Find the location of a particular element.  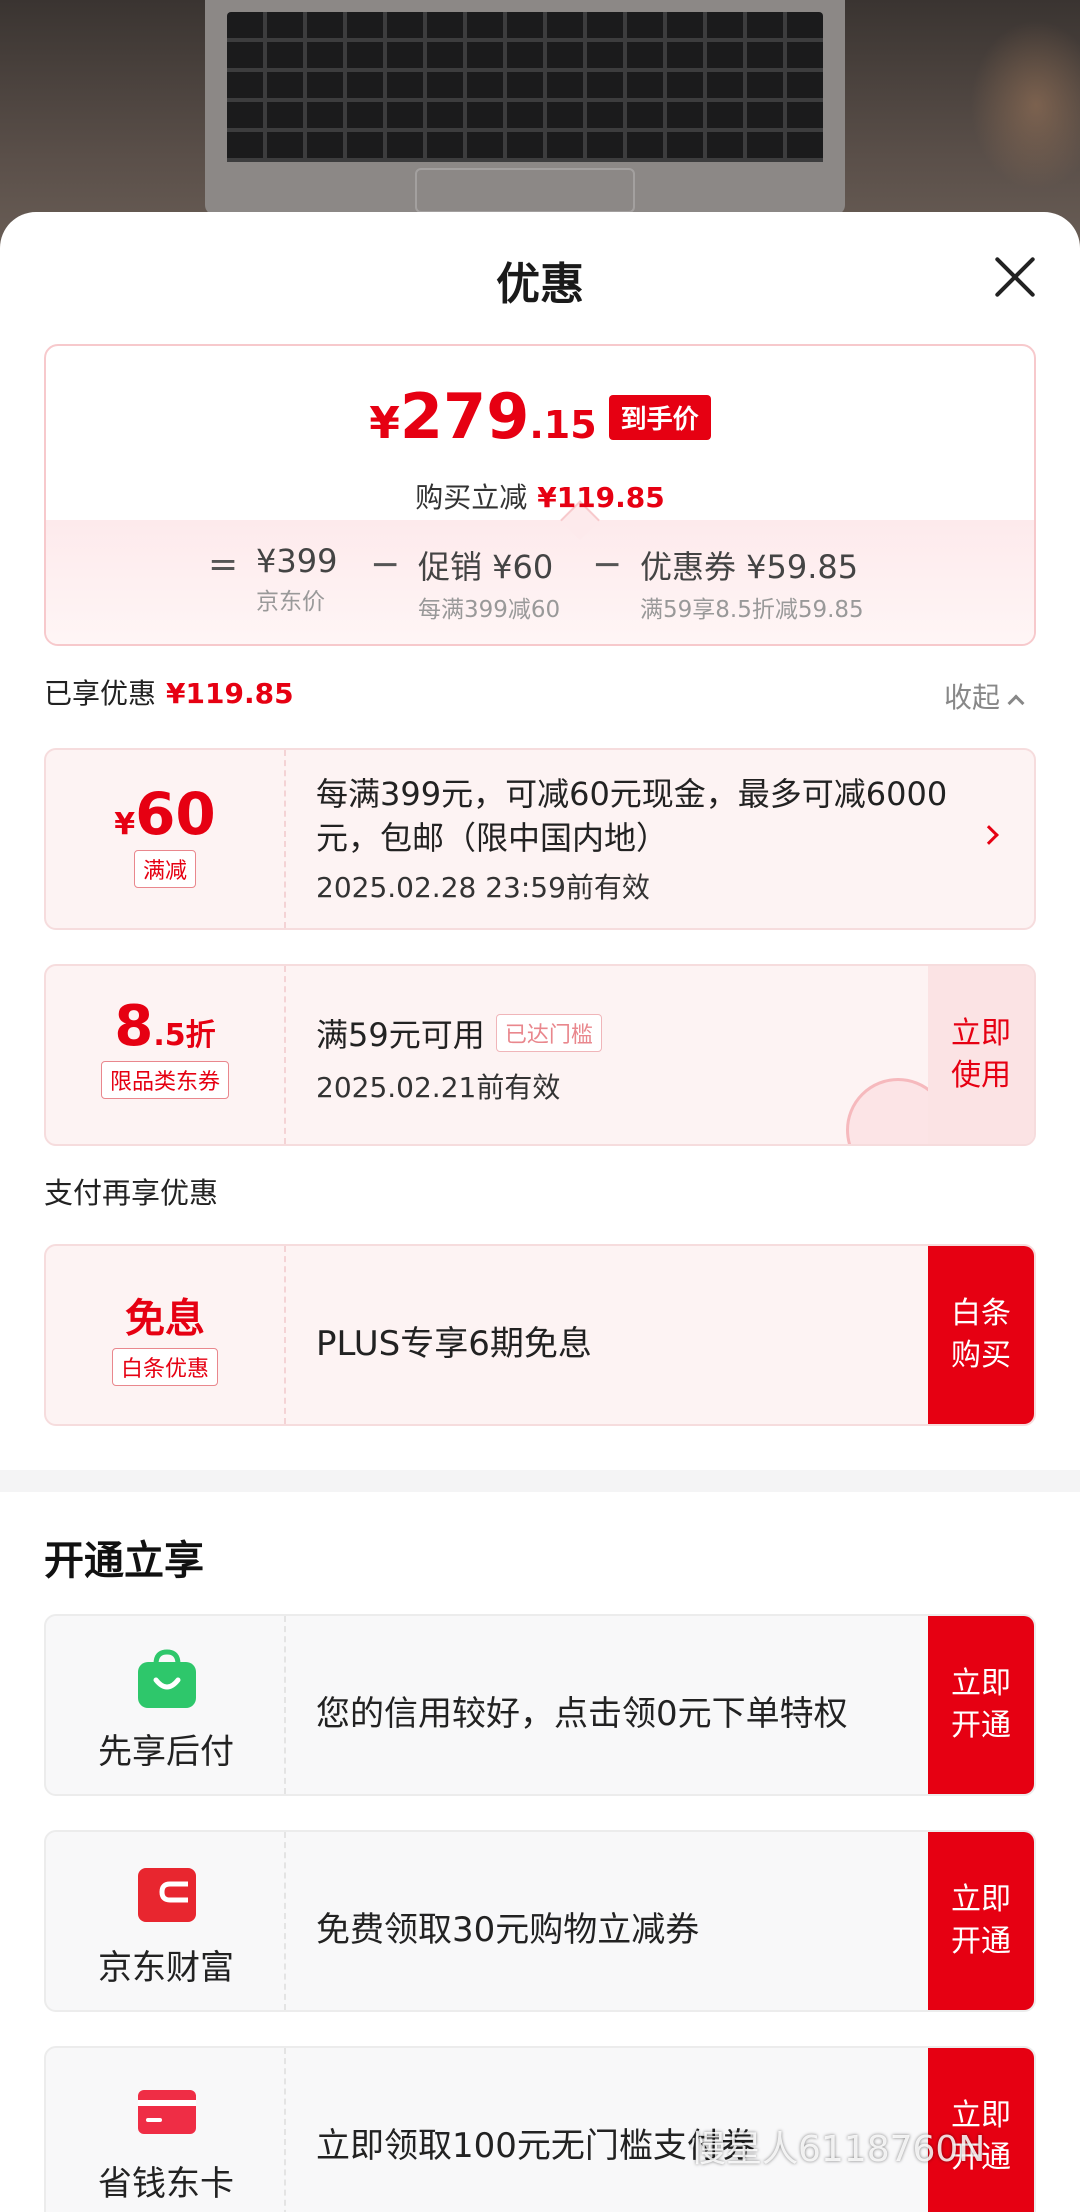

open-item-desc: 免费领取30元购物立减券 is located at coordinates (508, 1930).